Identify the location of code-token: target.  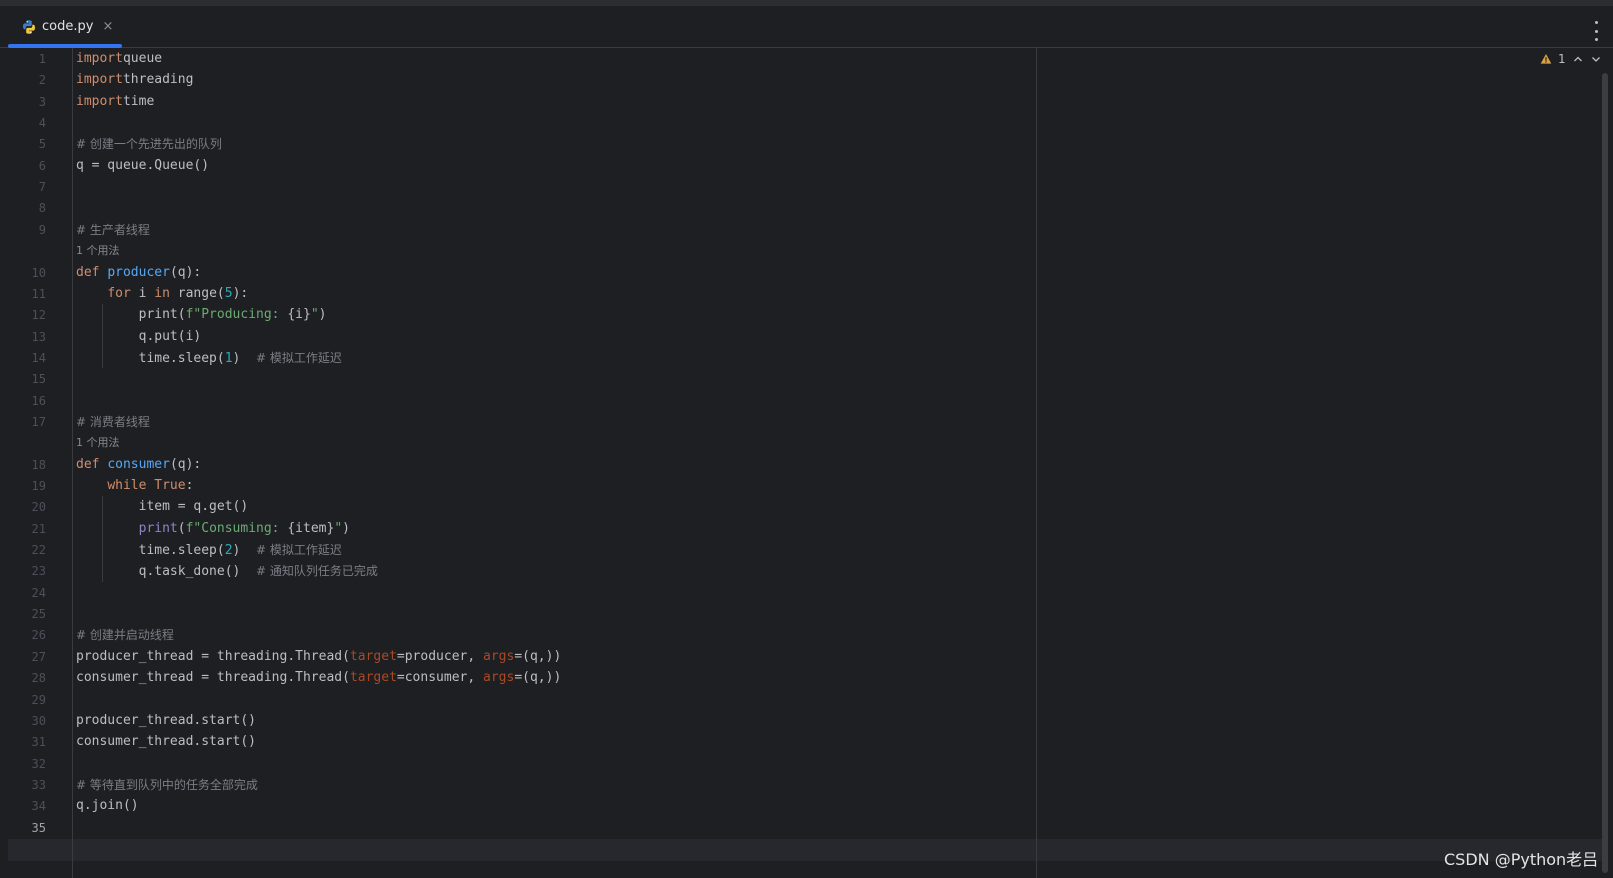
(373, 656).